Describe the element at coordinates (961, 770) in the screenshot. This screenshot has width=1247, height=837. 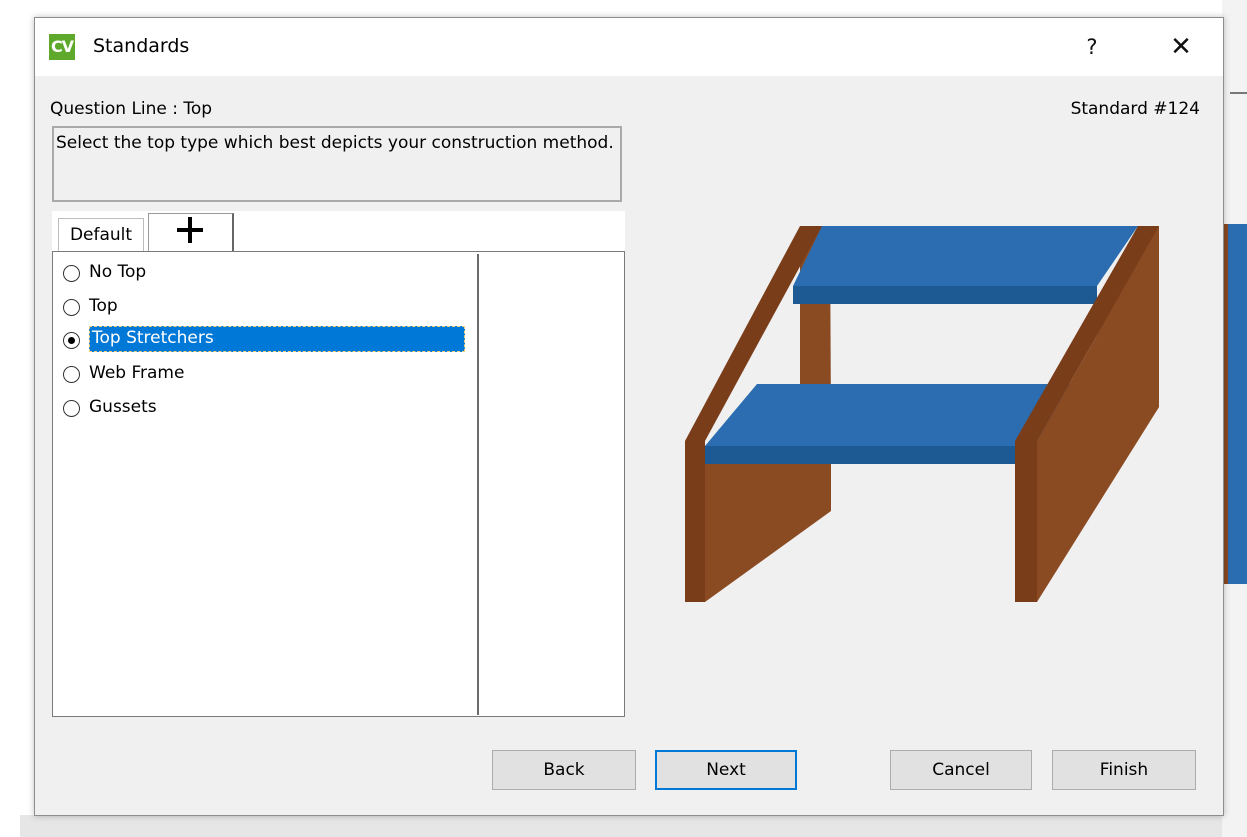
I see `cancel-button: Cancel` at that location.